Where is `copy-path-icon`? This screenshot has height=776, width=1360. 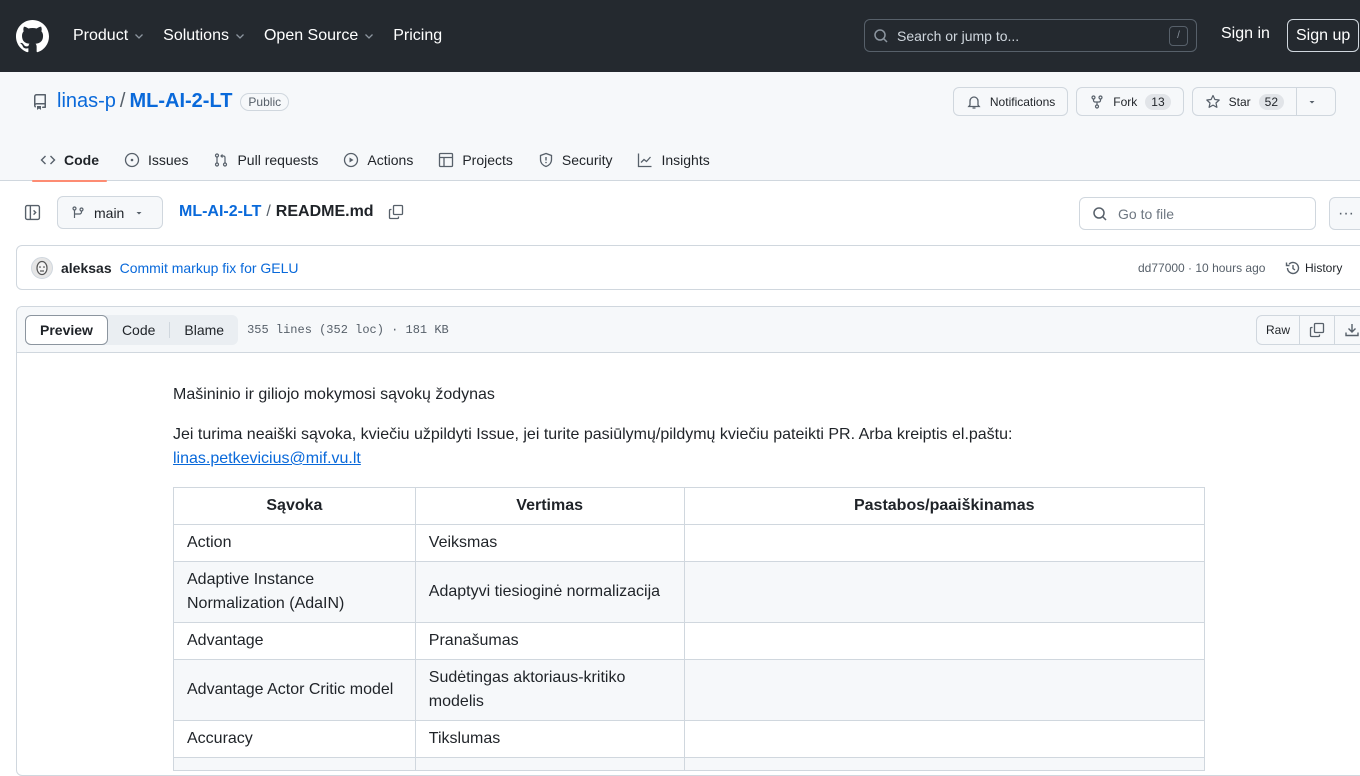
copy-path-icon is located at coordinates (396, 212).